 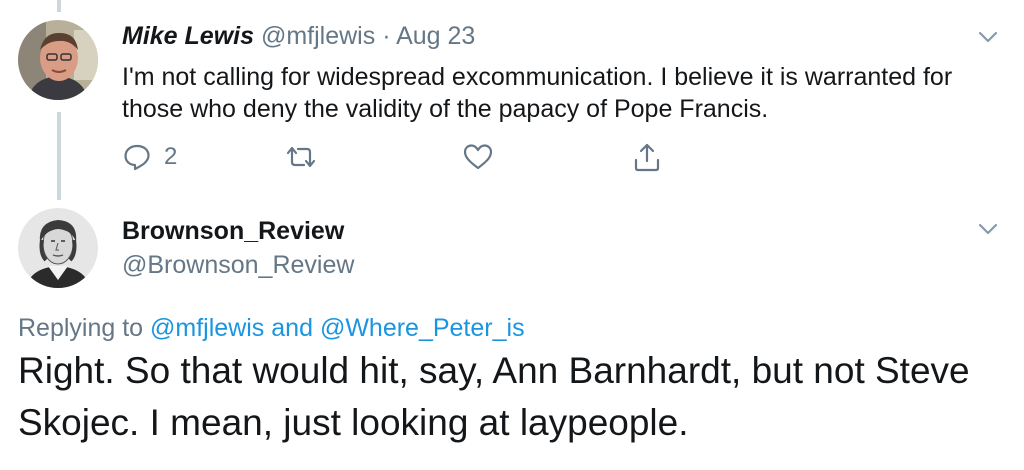 I want to click on reply-count: 2, so click(x=171, y=156).